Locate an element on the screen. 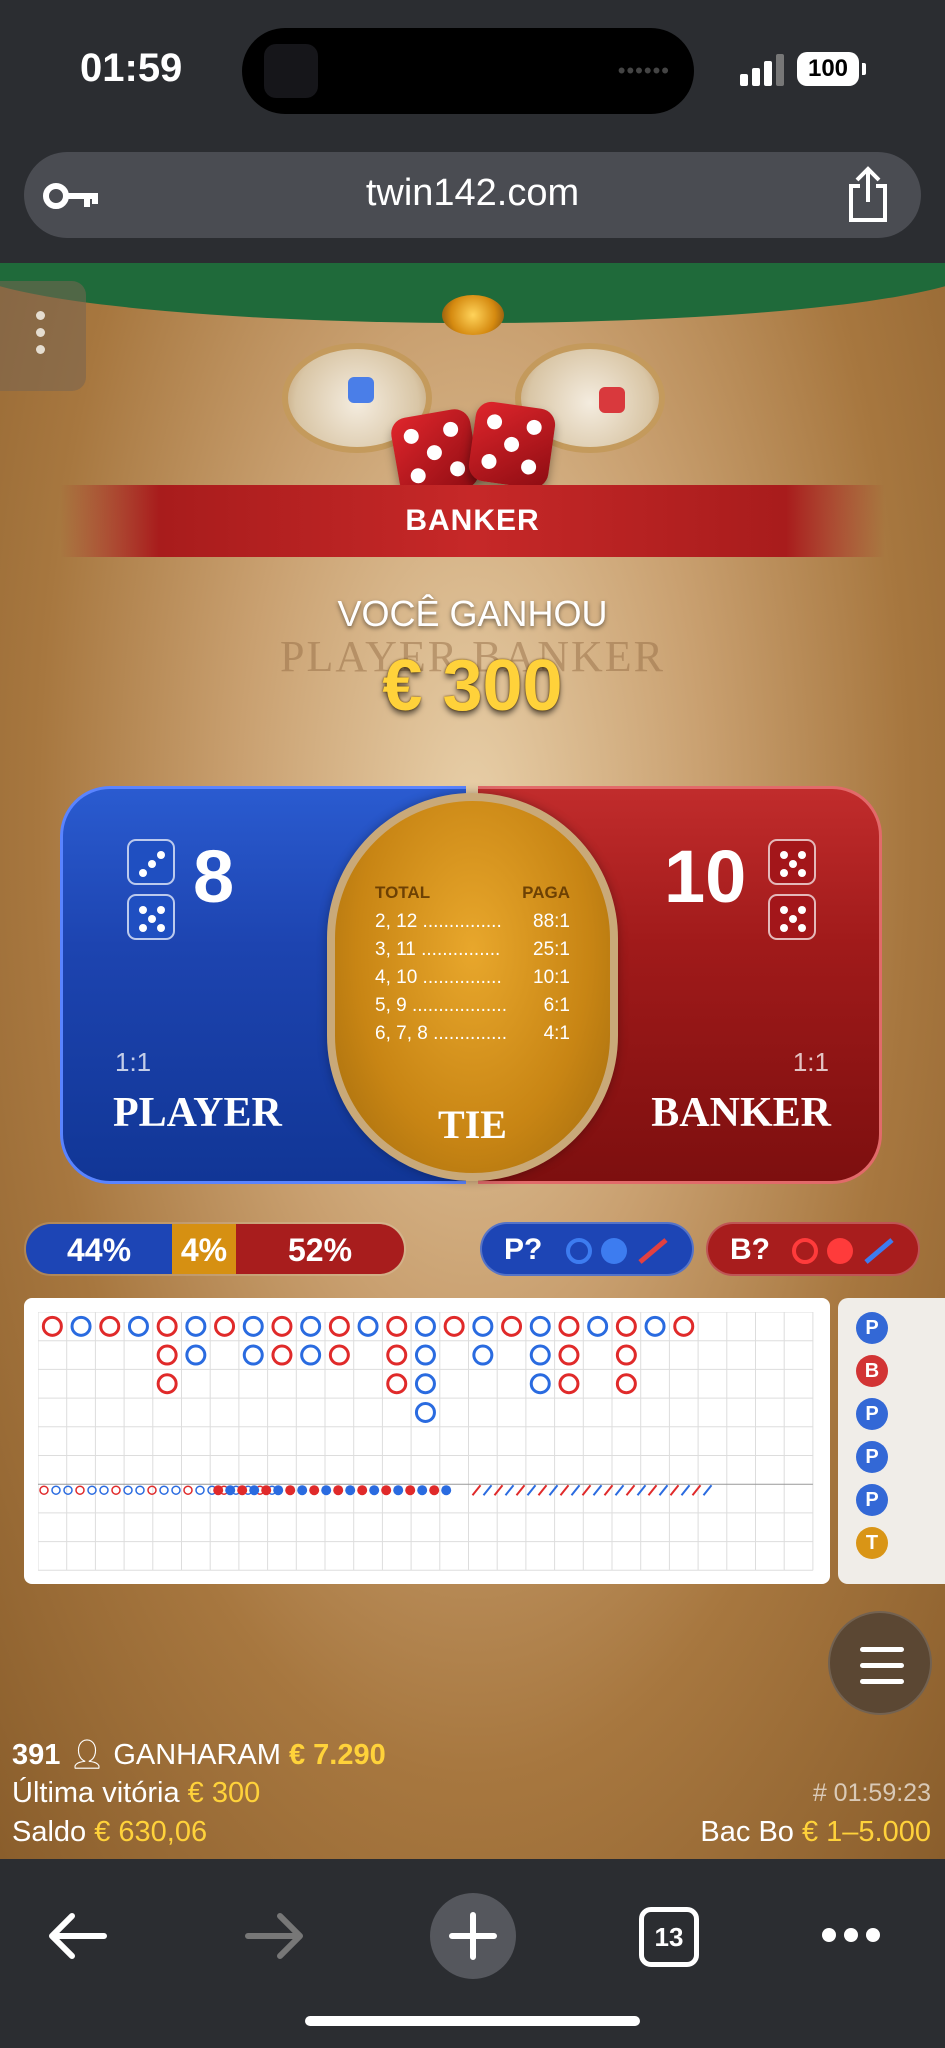 Image resolution: width=945 pixels, height=2048 pixels. red-die-icon is located at coordinates (612, 400).